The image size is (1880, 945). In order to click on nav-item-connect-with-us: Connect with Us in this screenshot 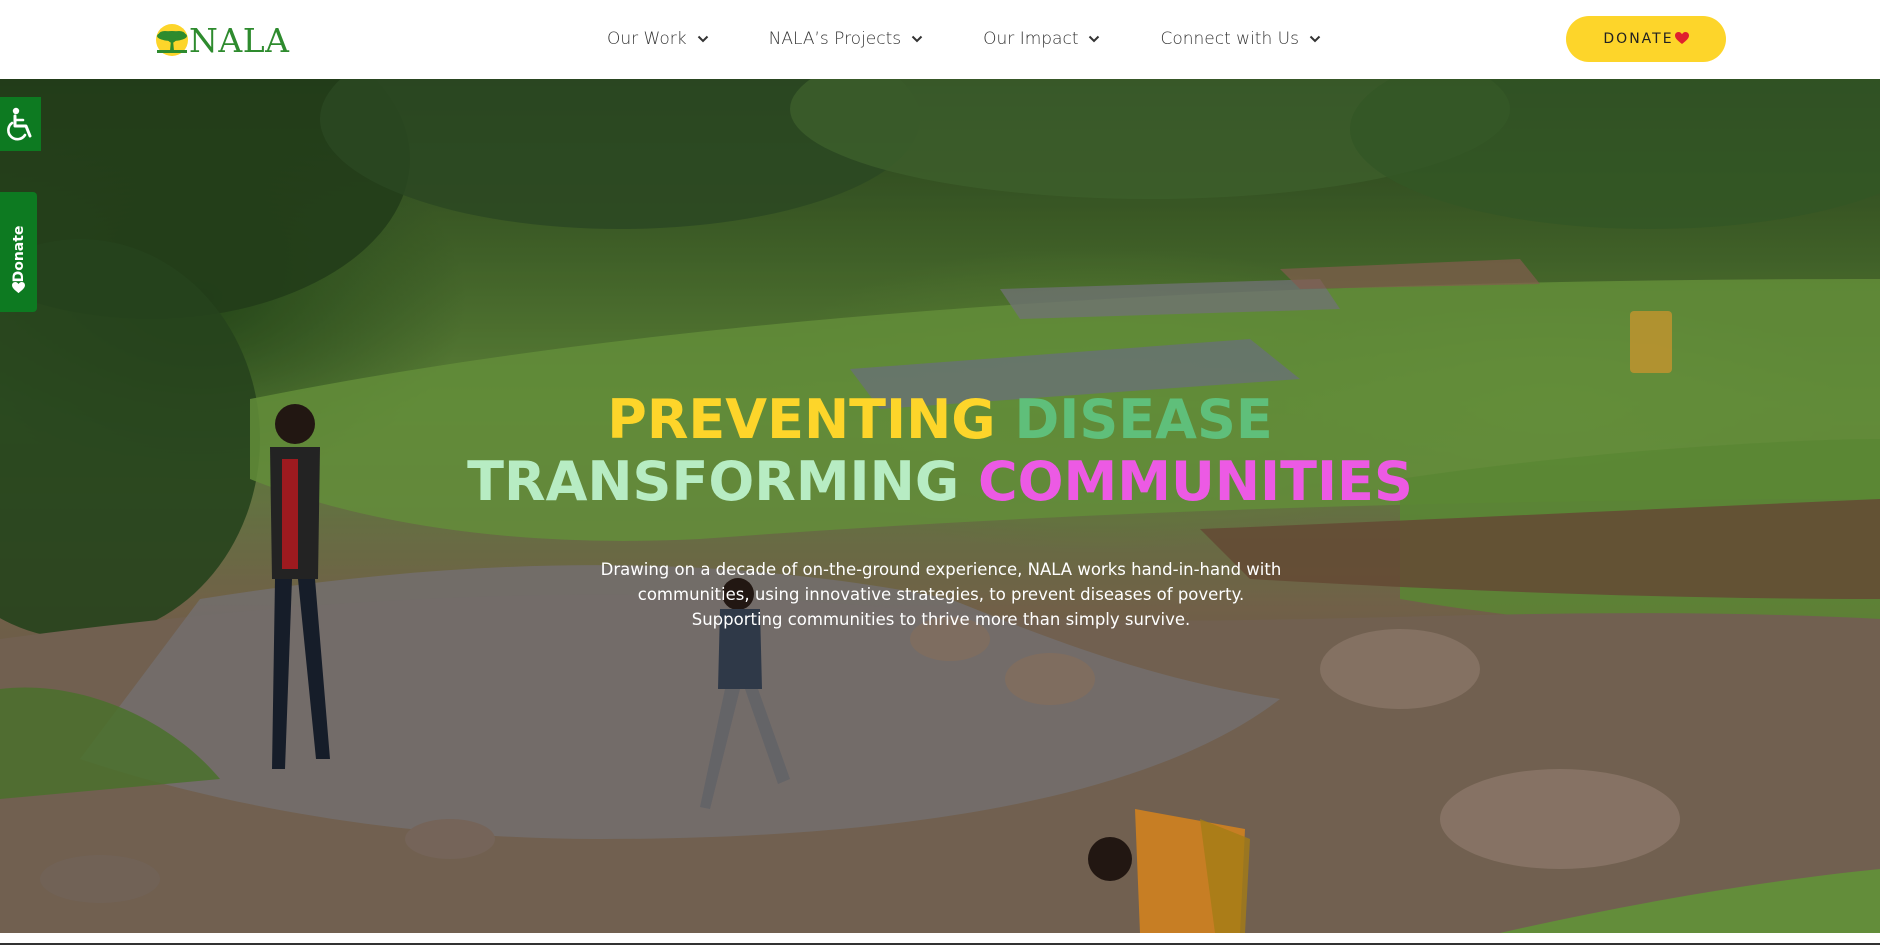, I will do `click(1240, 39)`.